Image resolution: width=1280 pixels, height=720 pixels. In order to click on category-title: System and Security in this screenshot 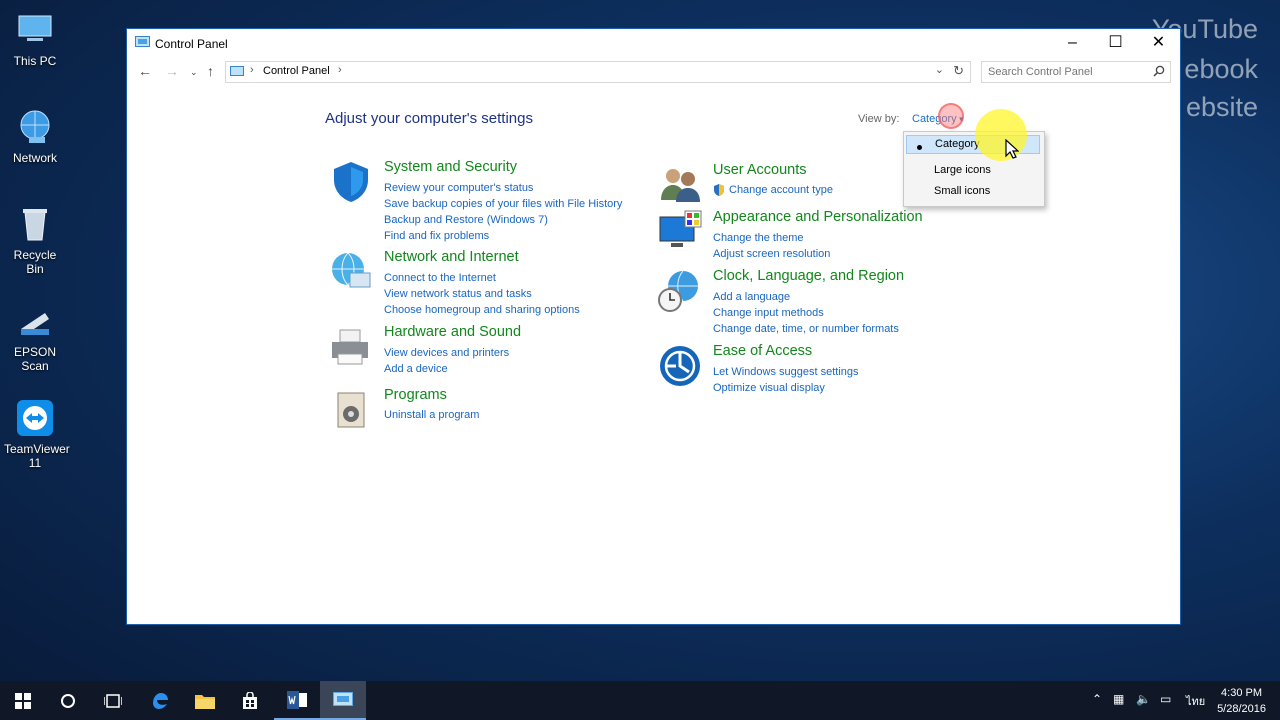, I will do `click(450, 167)`.